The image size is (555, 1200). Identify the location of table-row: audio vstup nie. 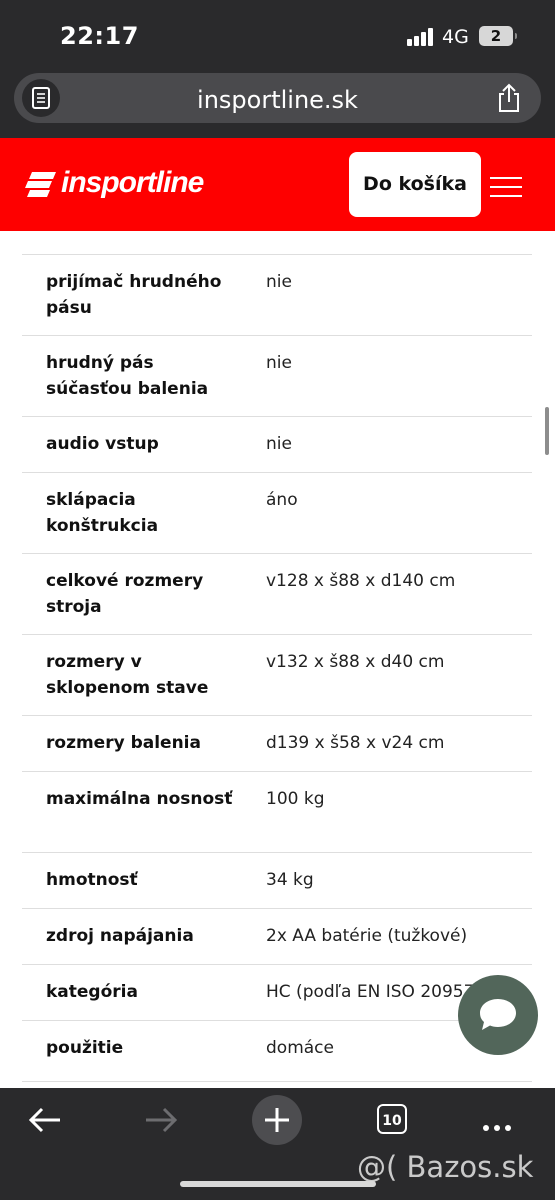
(277, 445).